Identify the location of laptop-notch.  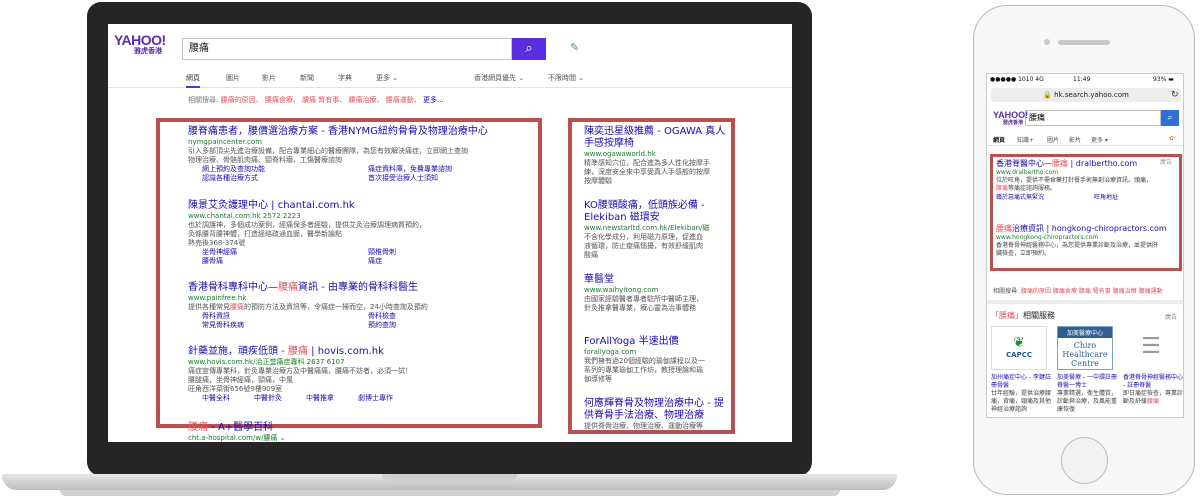
(449, 477).